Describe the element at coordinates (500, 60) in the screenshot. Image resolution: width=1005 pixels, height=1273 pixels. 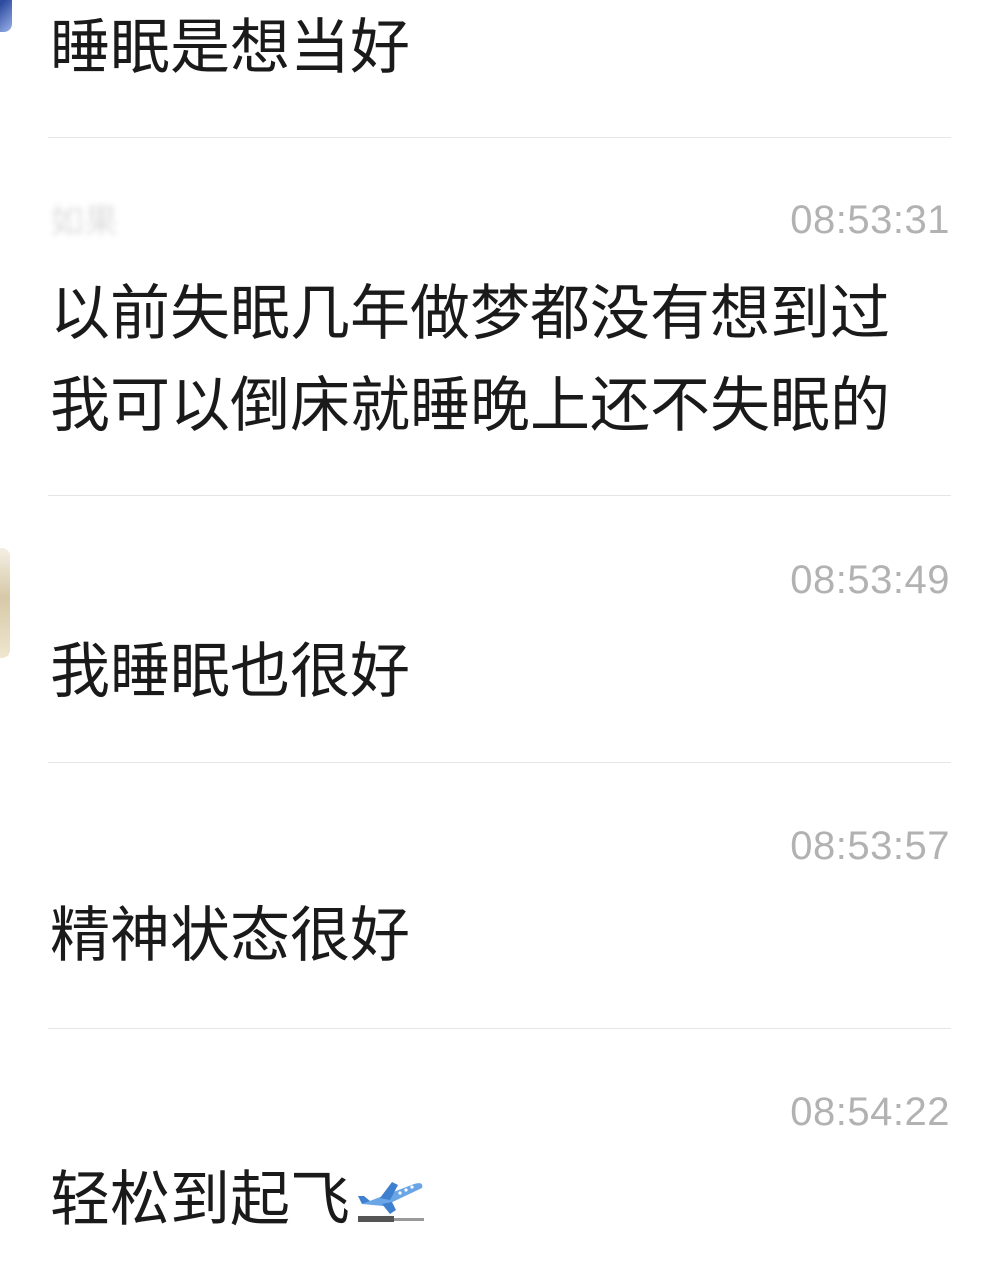
I see `message-item: 睡眠是想当好` at that location.